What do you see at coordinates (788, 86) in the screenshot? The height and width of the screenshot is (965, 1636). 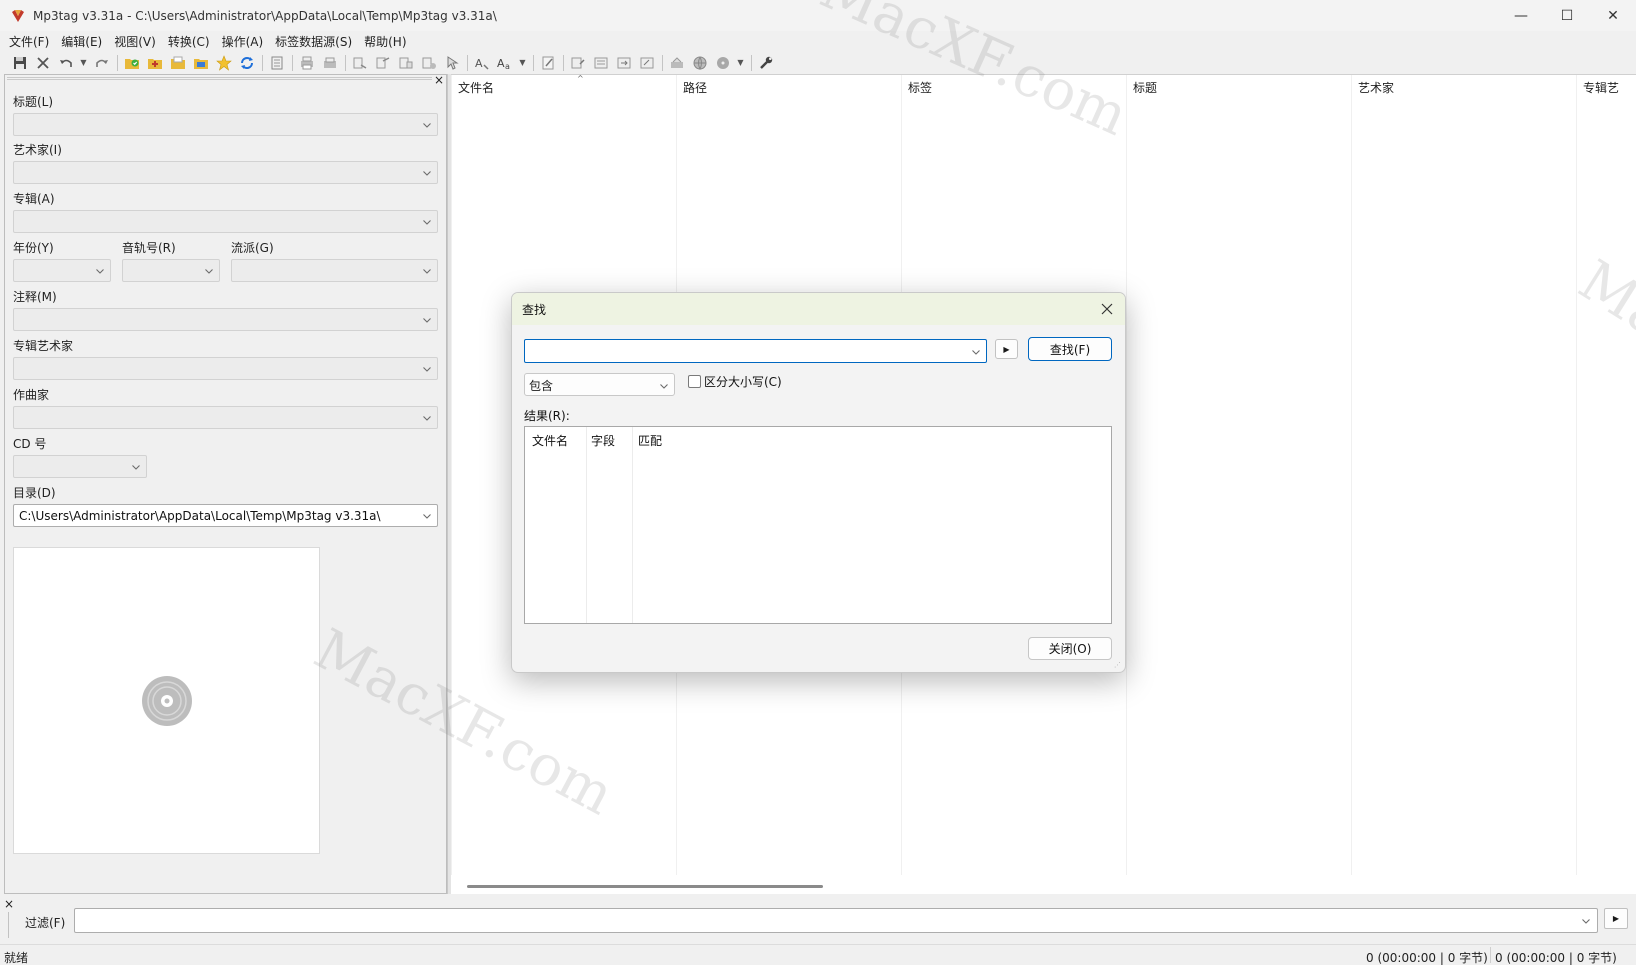 I see `column-path: 路径` at bounding box center [788, 86].